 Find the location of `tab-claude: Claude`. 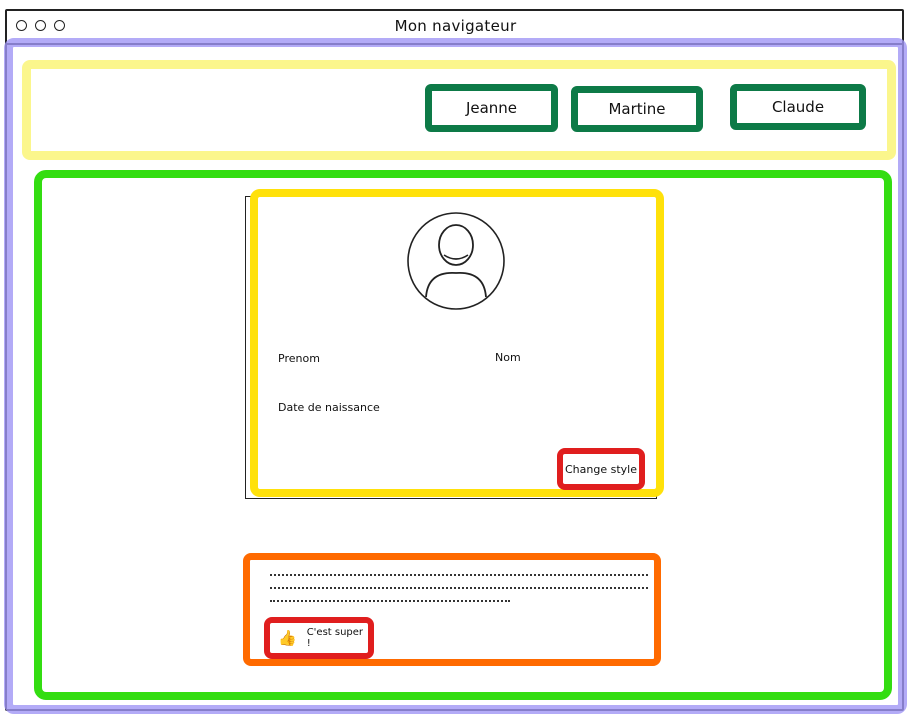

tab-claude: Claude is located at coordinates (798, 107).